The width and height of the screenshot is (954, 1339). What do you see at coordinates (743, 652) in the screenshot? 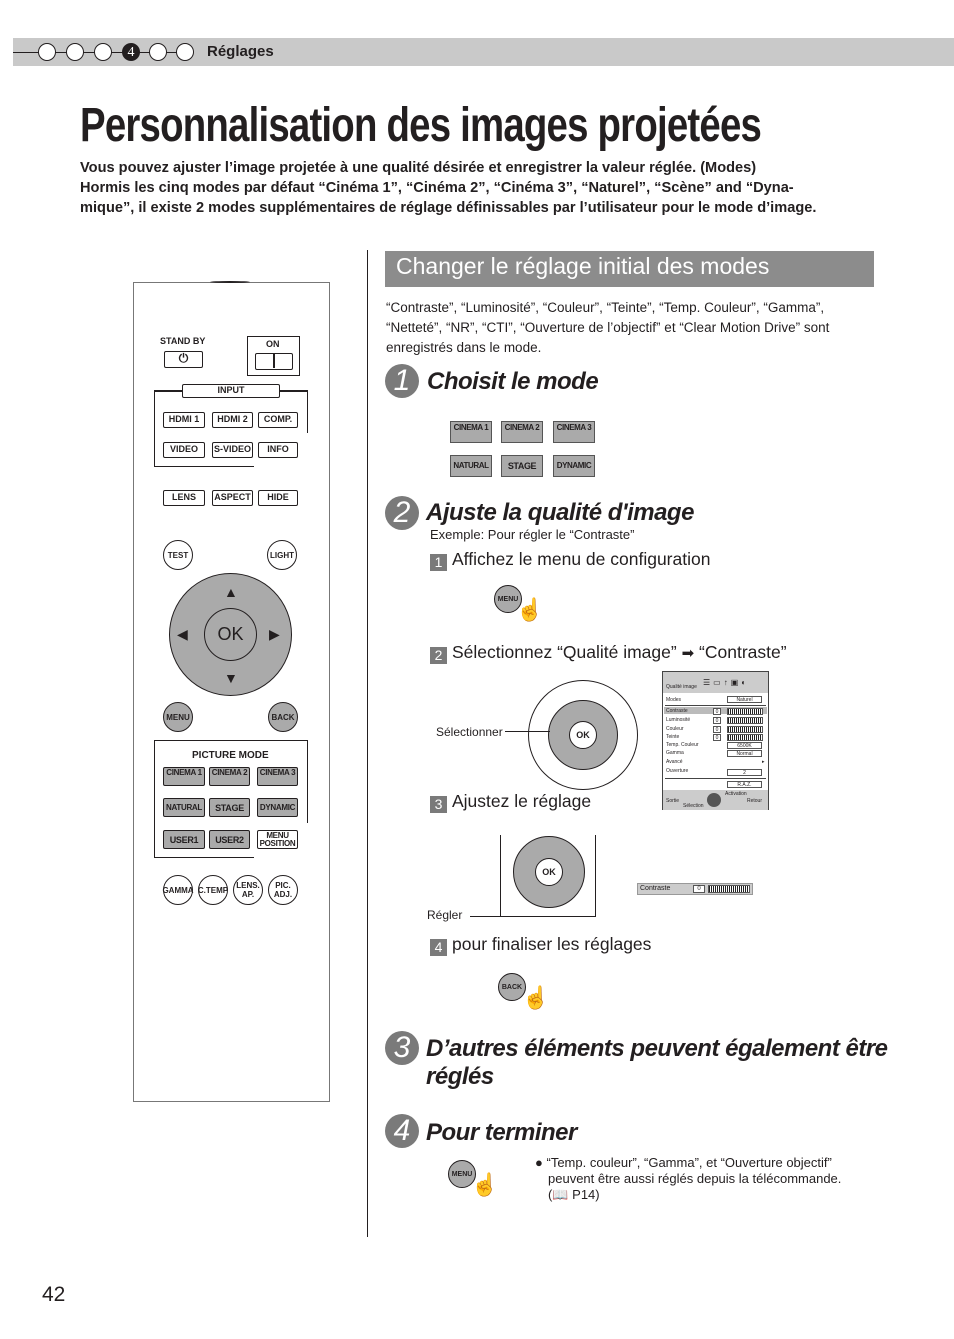
I see `substep-text: “Contraste”` at bounding box center [743, 652].